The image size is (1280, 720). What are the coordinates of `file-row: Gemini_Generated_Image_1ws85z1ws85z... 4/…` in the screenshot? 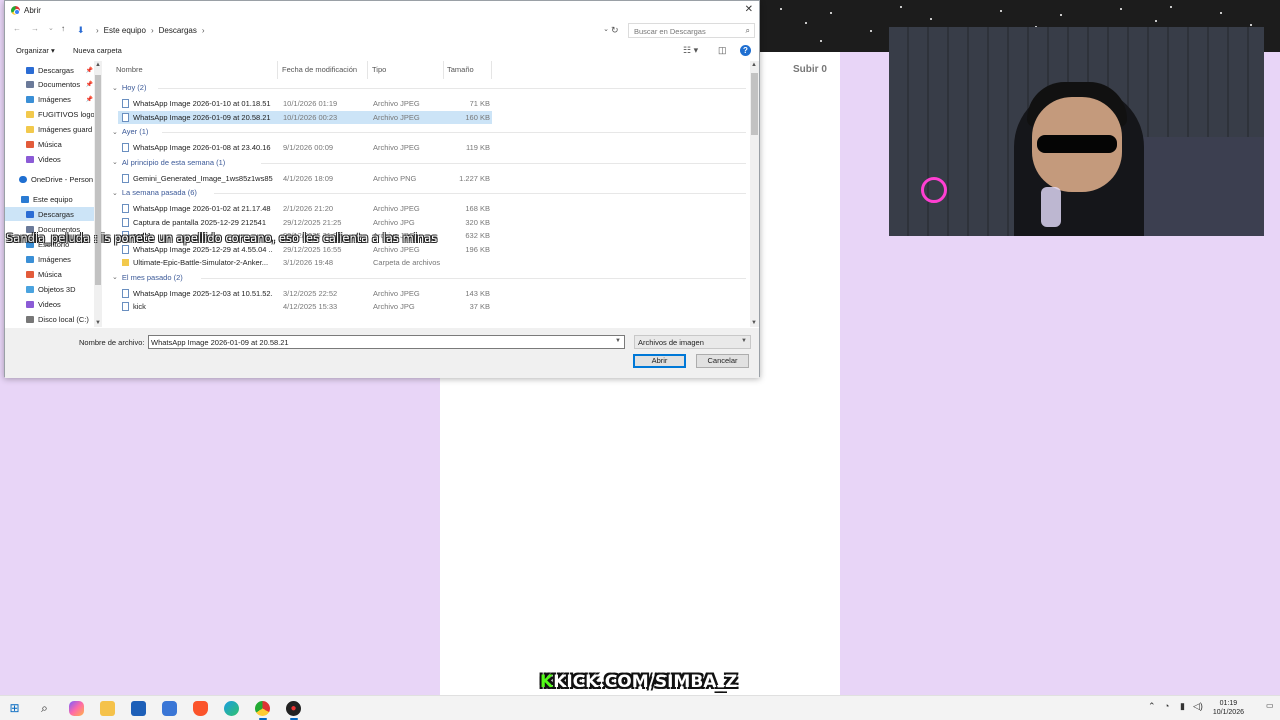 It's located at (305, 178).